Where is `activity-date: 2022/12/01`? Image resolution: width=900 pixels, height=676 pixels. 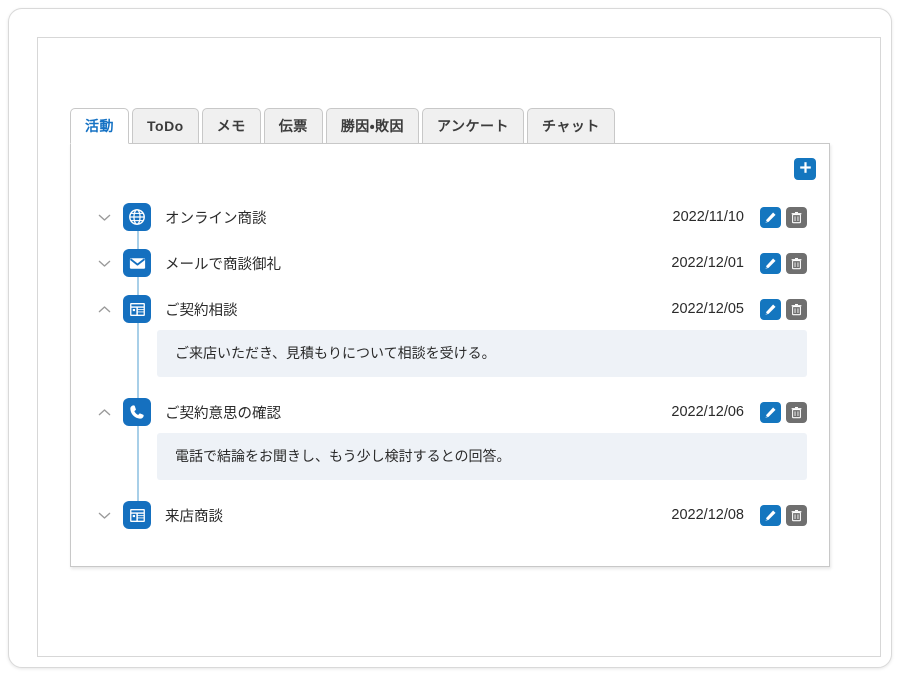
activity-date: 2022/12/01 is located at coordinates (707, 263).